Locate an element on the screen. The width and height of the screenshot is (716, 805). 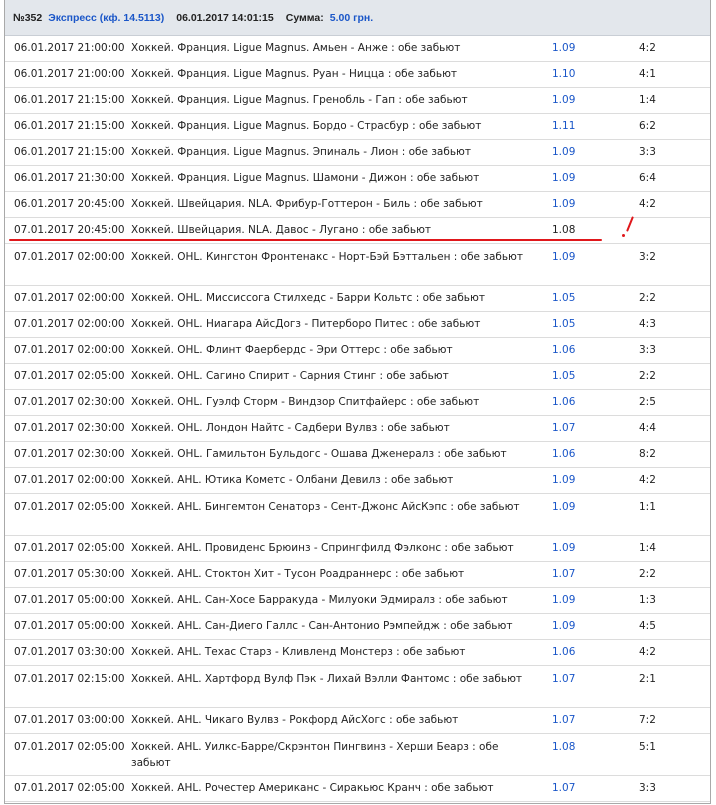
sum-value: 5.00 грн. is located at coordinates (351, 17).